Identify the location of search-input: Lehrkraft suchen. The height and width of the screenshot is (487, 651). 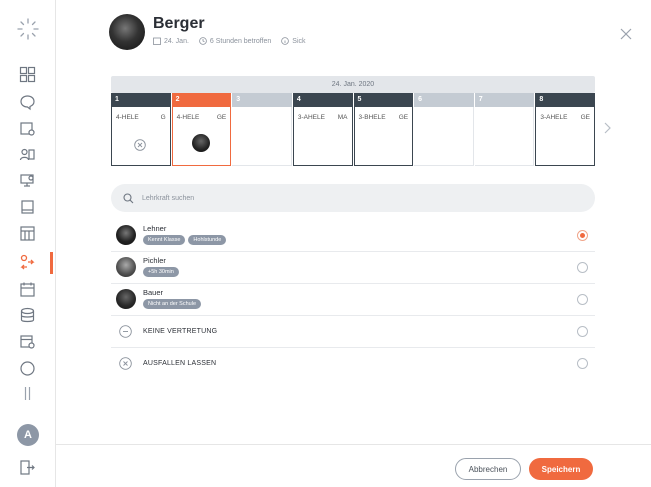
(168, 198).